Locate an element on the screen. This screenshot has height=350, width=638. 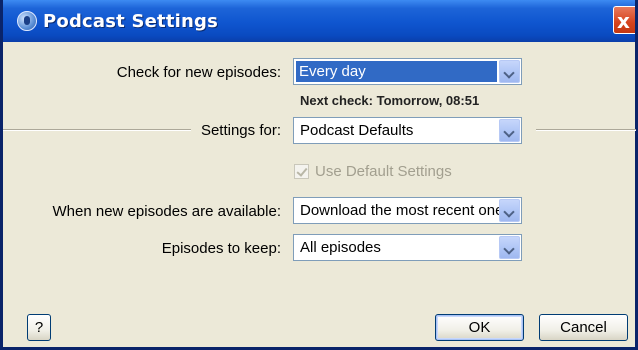
new-episodes-value: Download the most recent one is located at coordinates (402, 210).